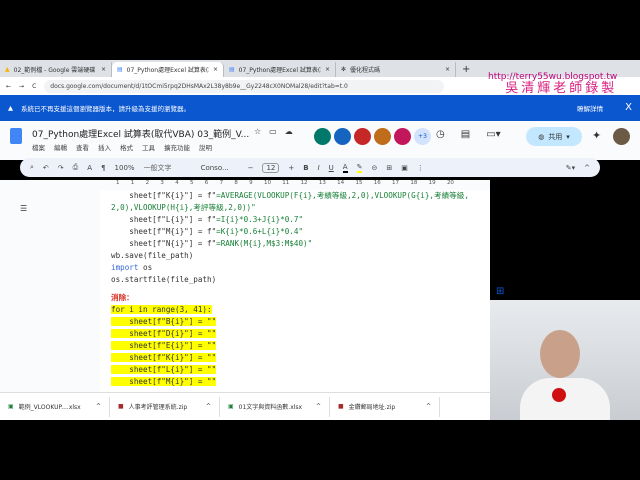  Describe the element at coordinates (275, 406) in the screenshot. I see `download-item: ▣ 01文字與資料函數.xlsx ^` at that location.